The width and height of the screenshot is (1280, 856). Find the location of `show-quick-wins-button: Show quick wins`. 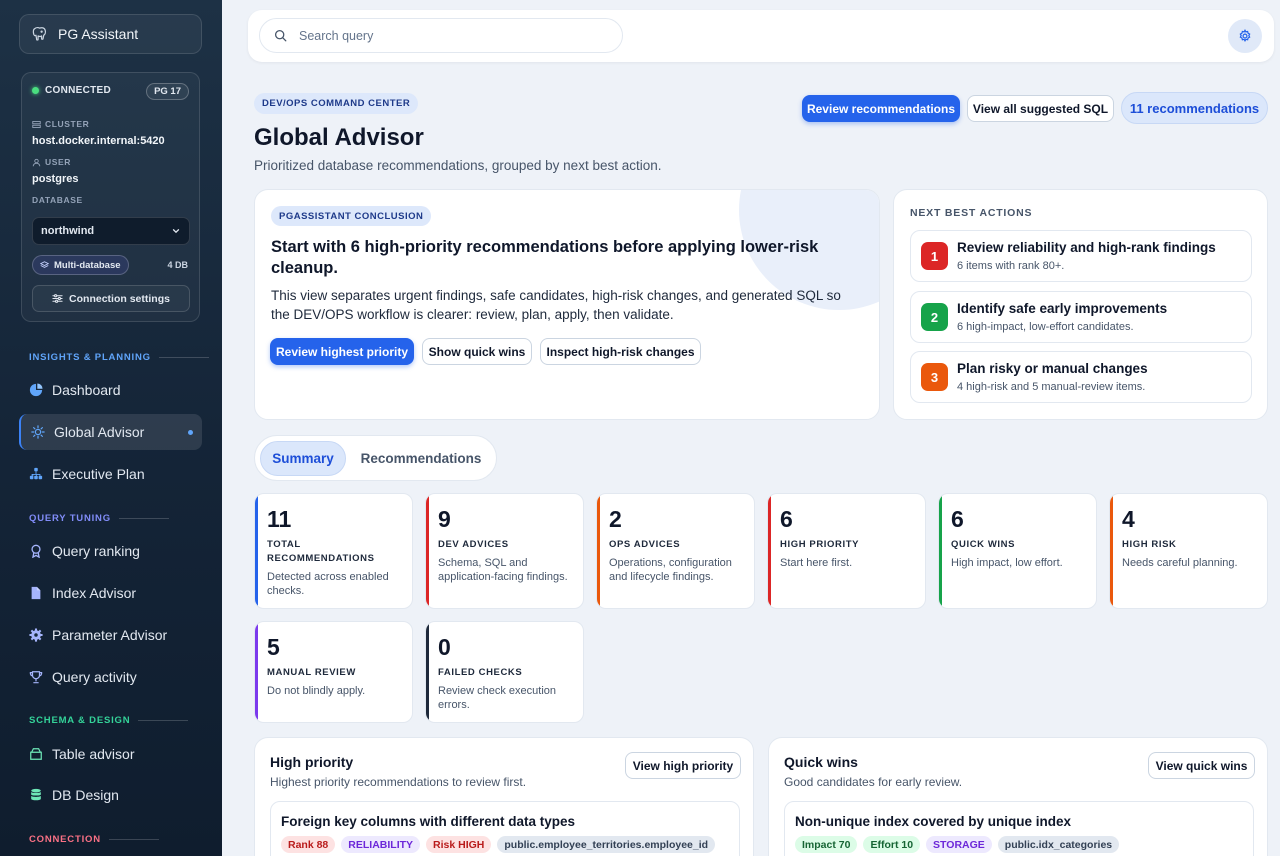

show-quick-wins-button: Show quick wins is located at coordinates (477, 351).